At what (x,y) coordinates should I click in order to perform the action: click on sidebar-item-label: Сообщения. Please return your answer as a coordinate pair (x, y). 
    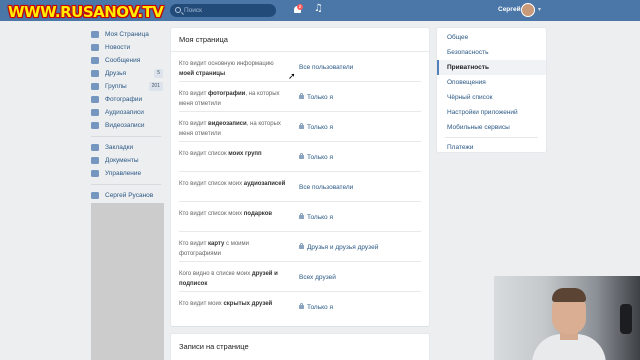
    Looking at the image, I should click on (123, 60).